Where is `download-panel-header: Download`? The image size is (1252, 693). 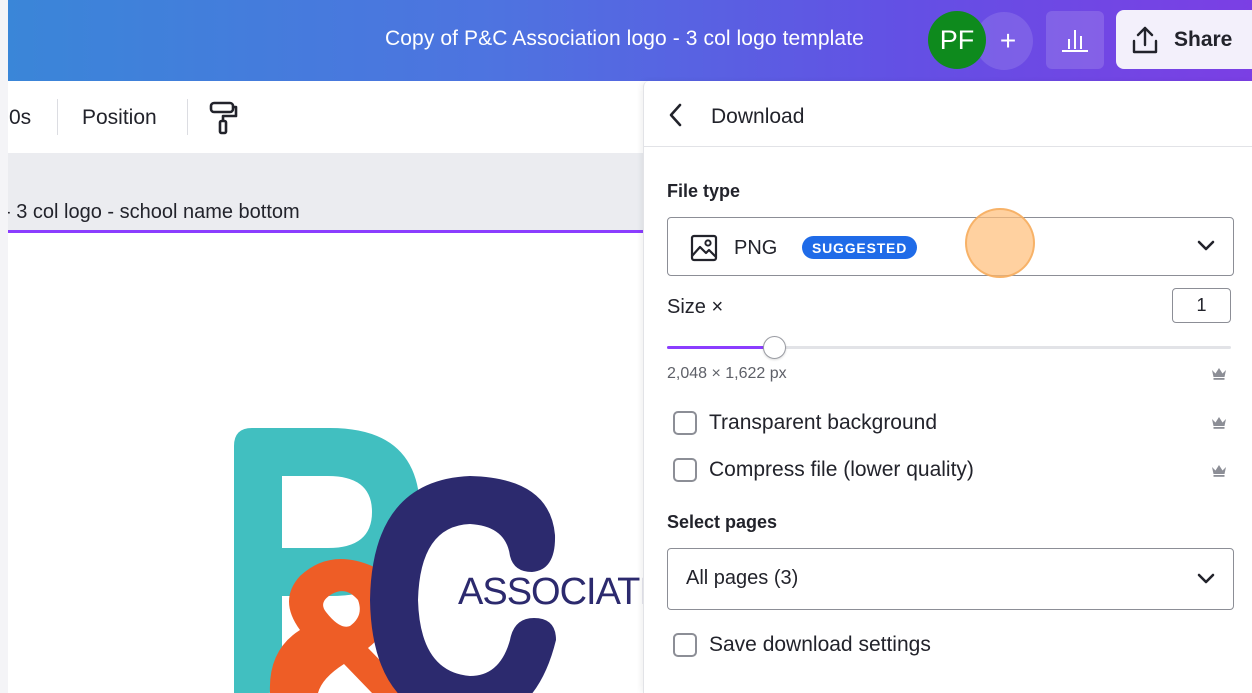 download-panel-header: Download is located at coordinates (948, 114).